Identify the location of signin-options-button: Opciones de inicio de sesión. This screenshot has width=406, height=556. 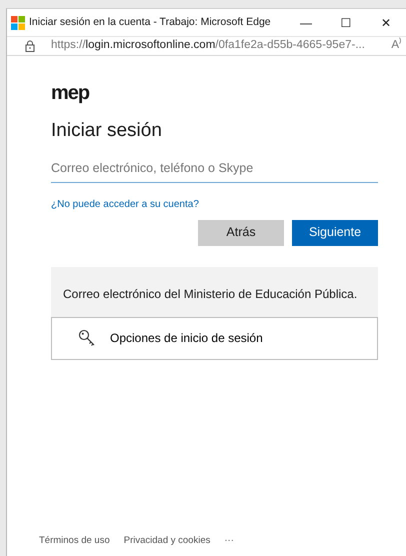
(214, 338).